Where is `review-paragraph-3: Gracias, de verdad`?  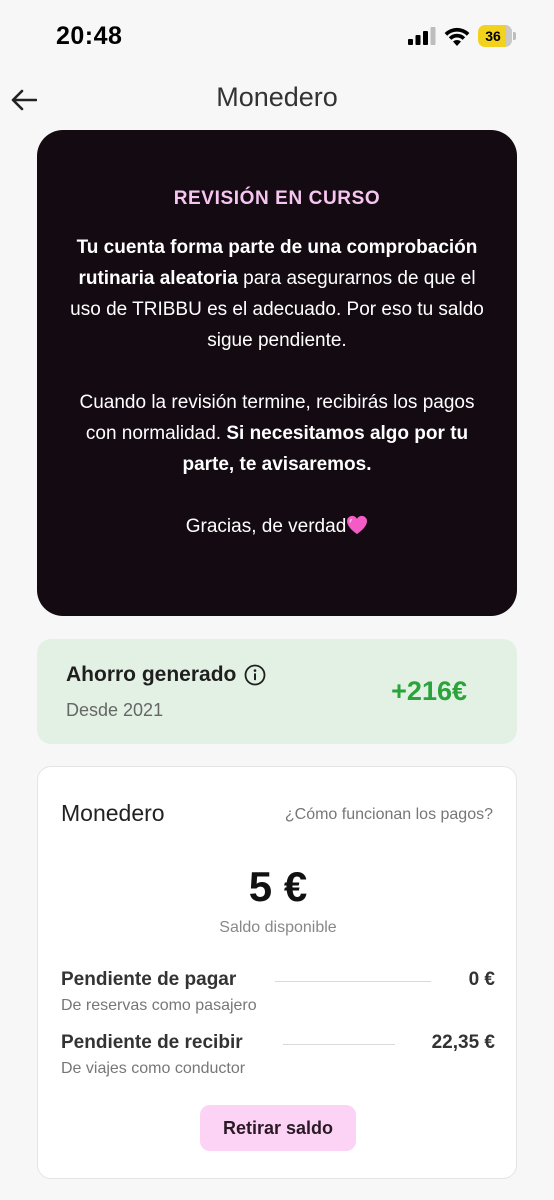 review-paragraph-3: Gracias, de verdad is located at coordinates (277, 526).